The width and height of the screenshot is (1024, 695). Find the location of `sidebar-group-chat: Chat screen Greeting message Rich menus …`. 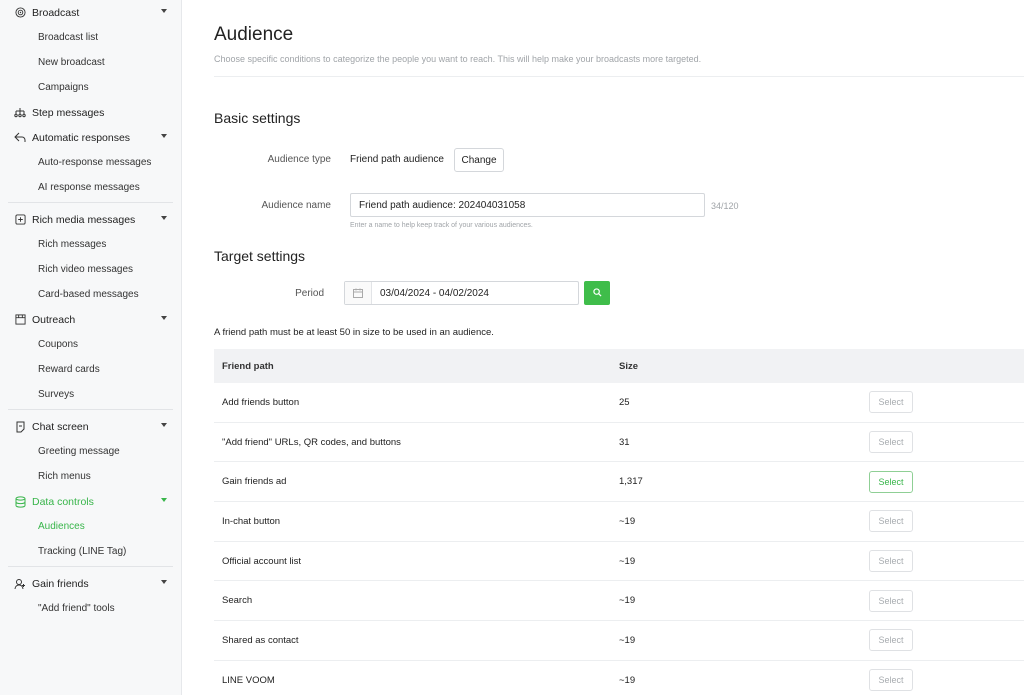

sidebar-group-chat: Chat screen Greeting message Rich menus … is located at coordinates (90, 488).